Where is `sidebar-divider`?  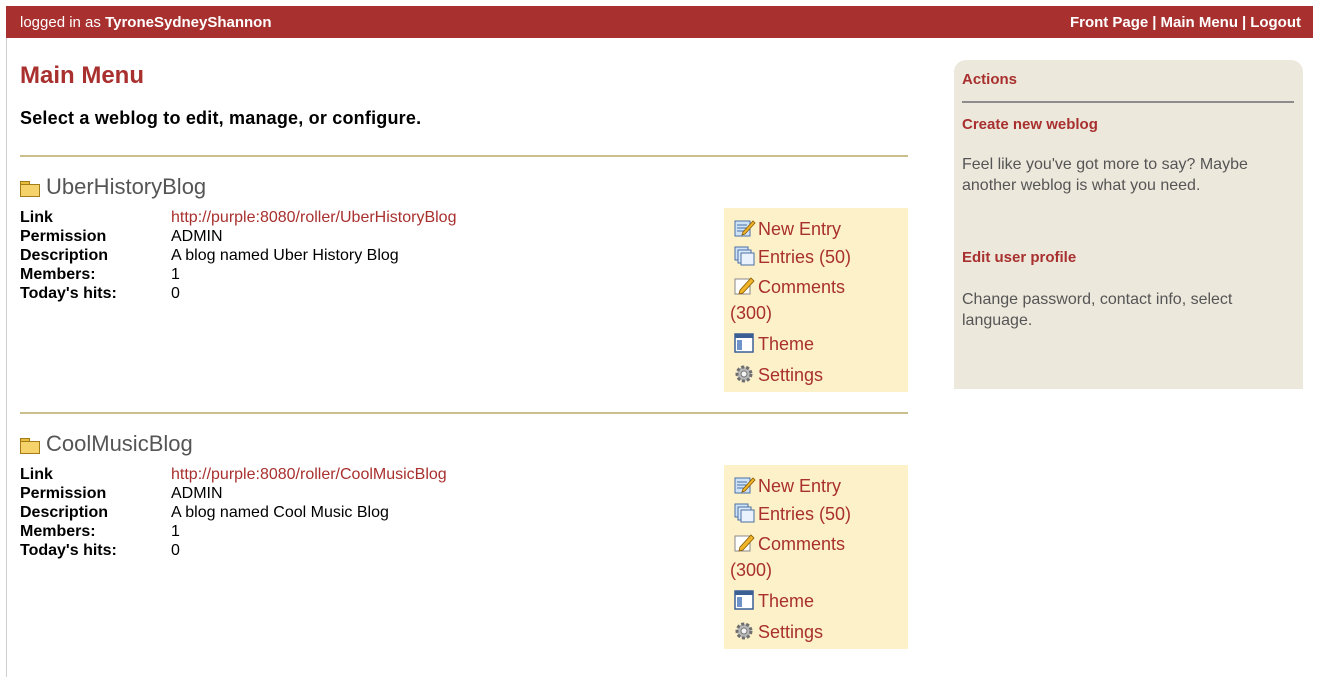
sidebar-divider is located at coordinates (1128, 102).